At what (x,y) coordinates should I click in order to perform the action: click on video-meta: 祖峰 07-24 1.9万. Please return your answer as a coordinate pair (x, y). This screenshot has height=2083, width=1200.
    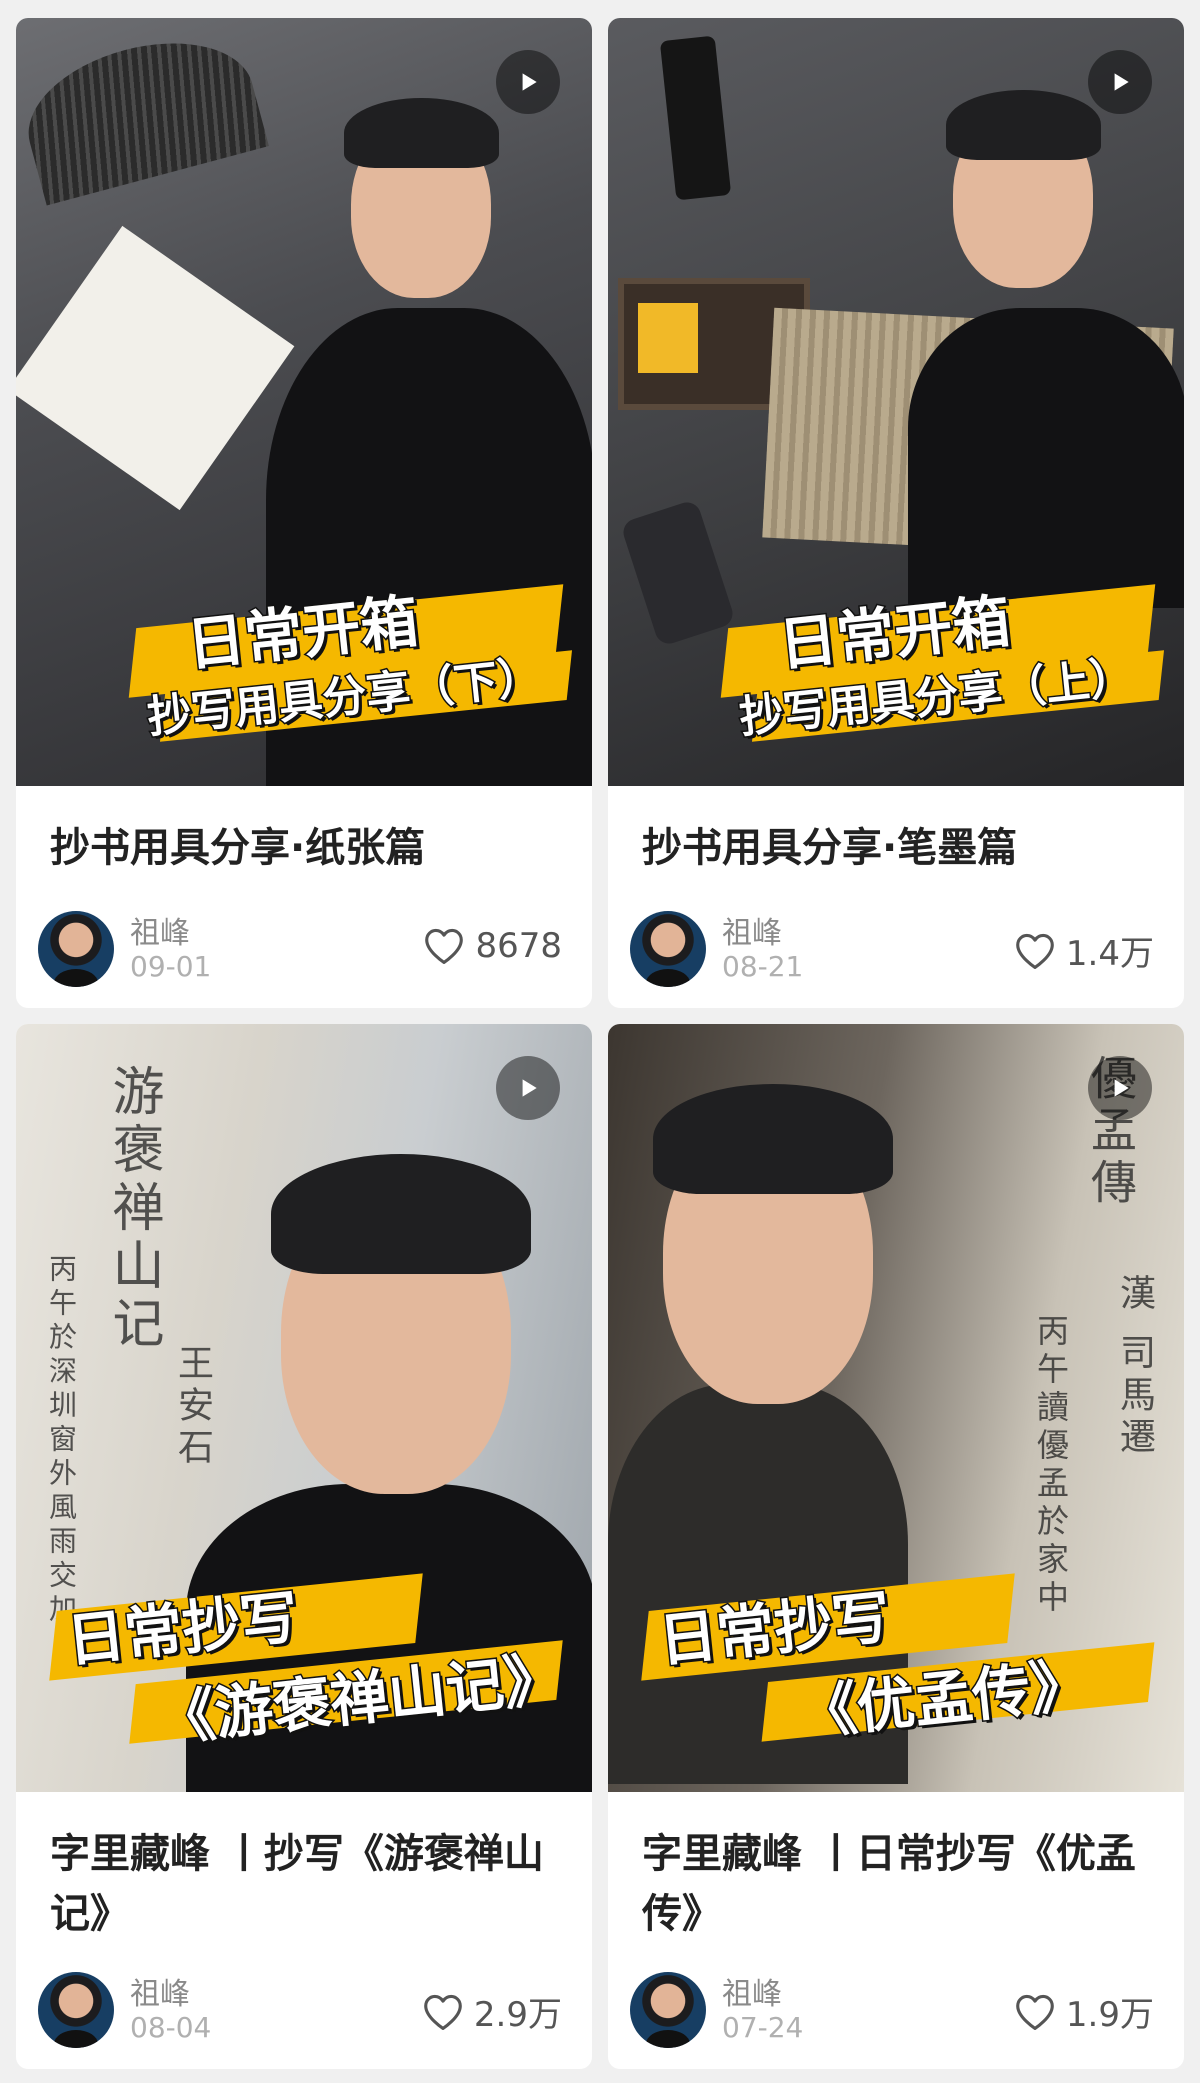
    Looking at the image, I should click on (892, 2009).